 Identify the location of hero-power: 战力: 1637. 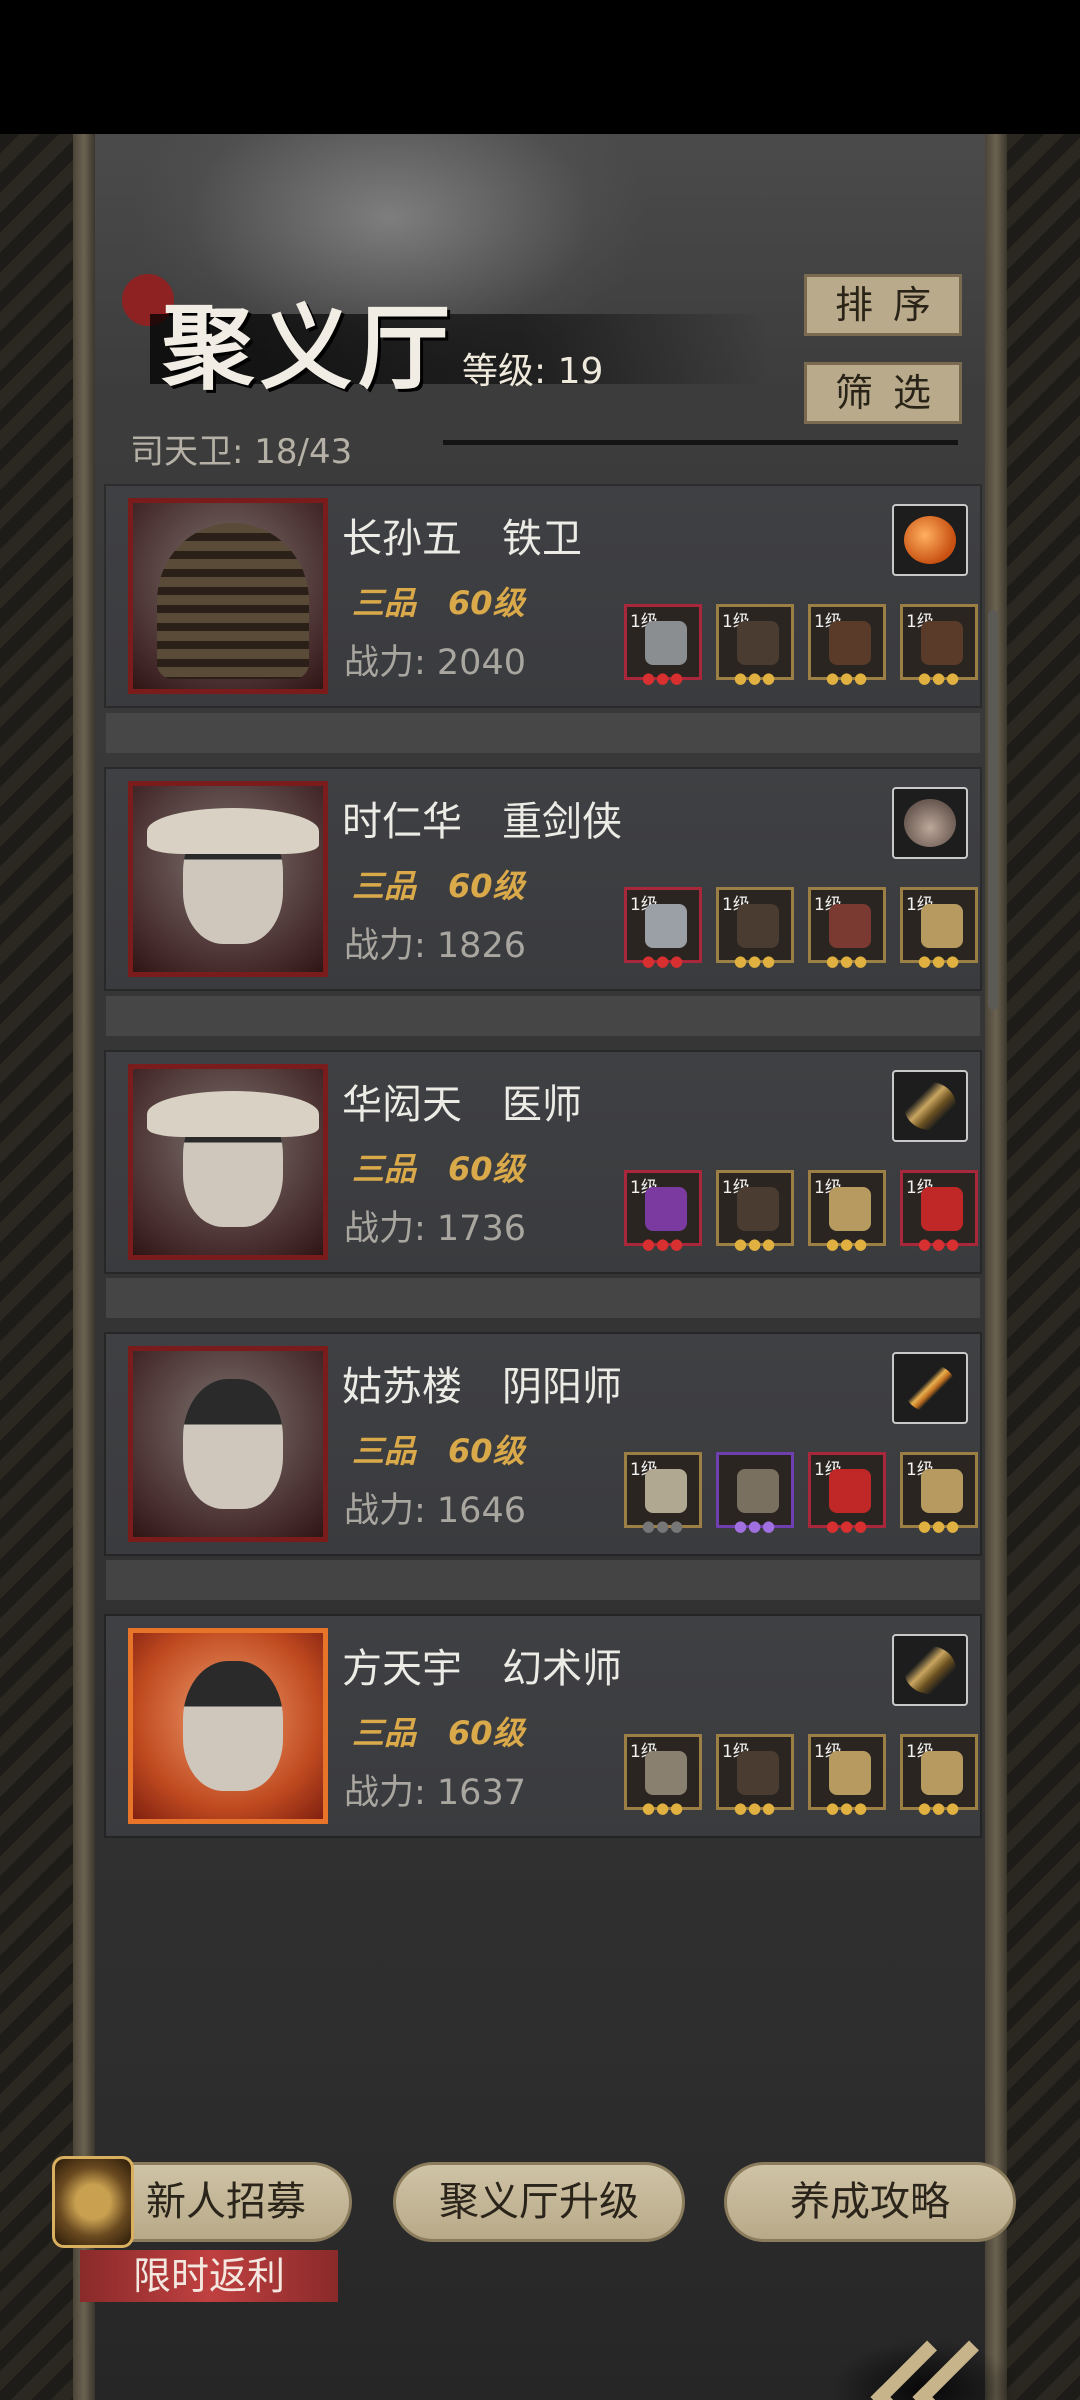
(435, 1793).